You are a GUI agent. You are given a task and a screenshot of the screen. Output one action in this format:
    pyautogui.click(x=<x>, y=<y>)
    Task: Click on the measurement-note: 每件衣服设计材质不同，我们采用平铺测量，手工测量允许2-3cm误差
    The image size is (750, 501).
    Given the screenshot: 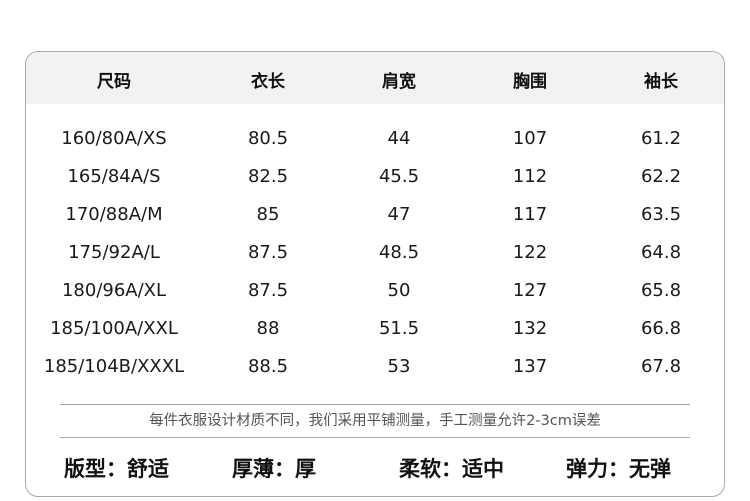 What is the action you would take?
    pyautogui.click(x=375, y=421)
    